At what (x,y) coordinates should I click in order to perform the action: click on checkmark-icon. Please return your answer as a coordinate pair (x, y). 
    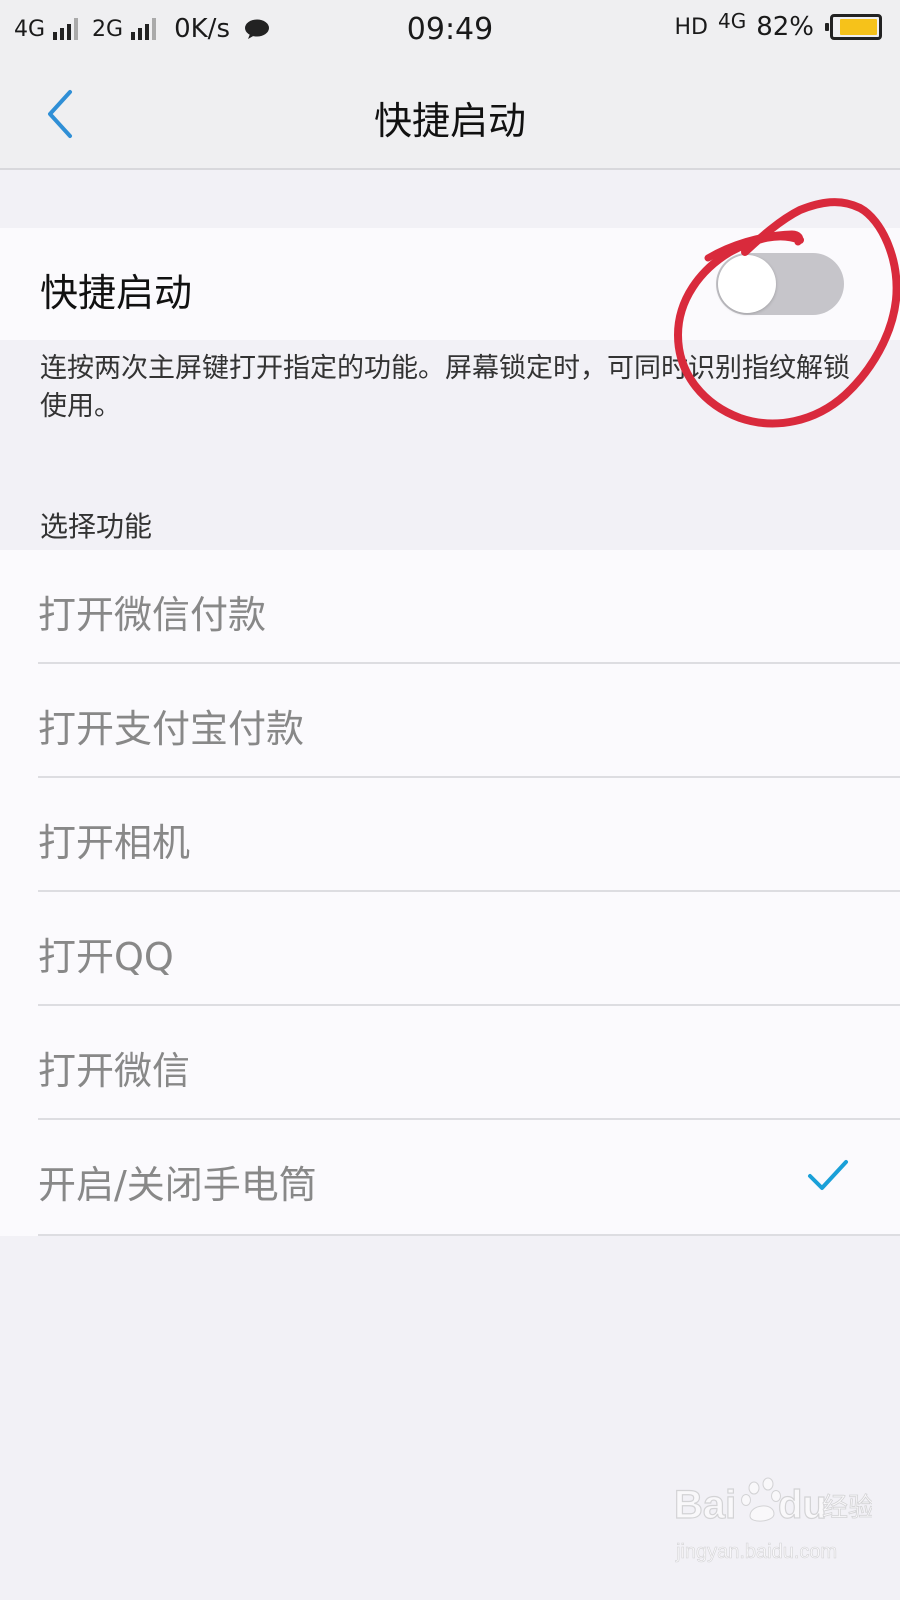
    Looking at the image, I should click on (828, 1175).